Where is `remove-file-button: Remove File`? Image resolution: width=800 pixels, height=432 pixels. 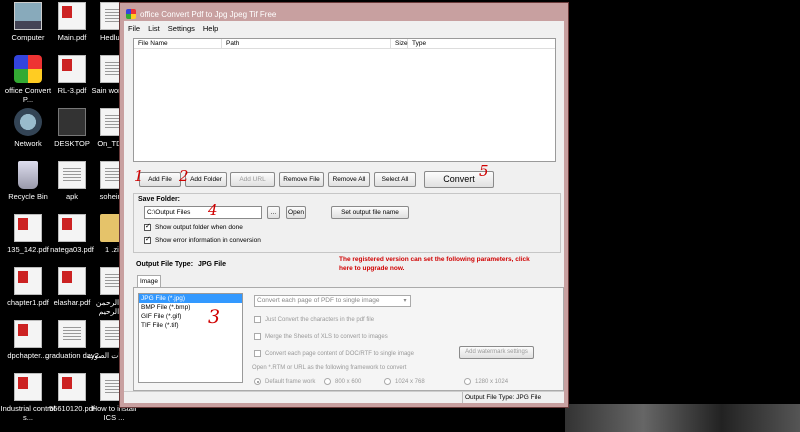 remove-file-button: Remove File is located at coordinates (301, 179).